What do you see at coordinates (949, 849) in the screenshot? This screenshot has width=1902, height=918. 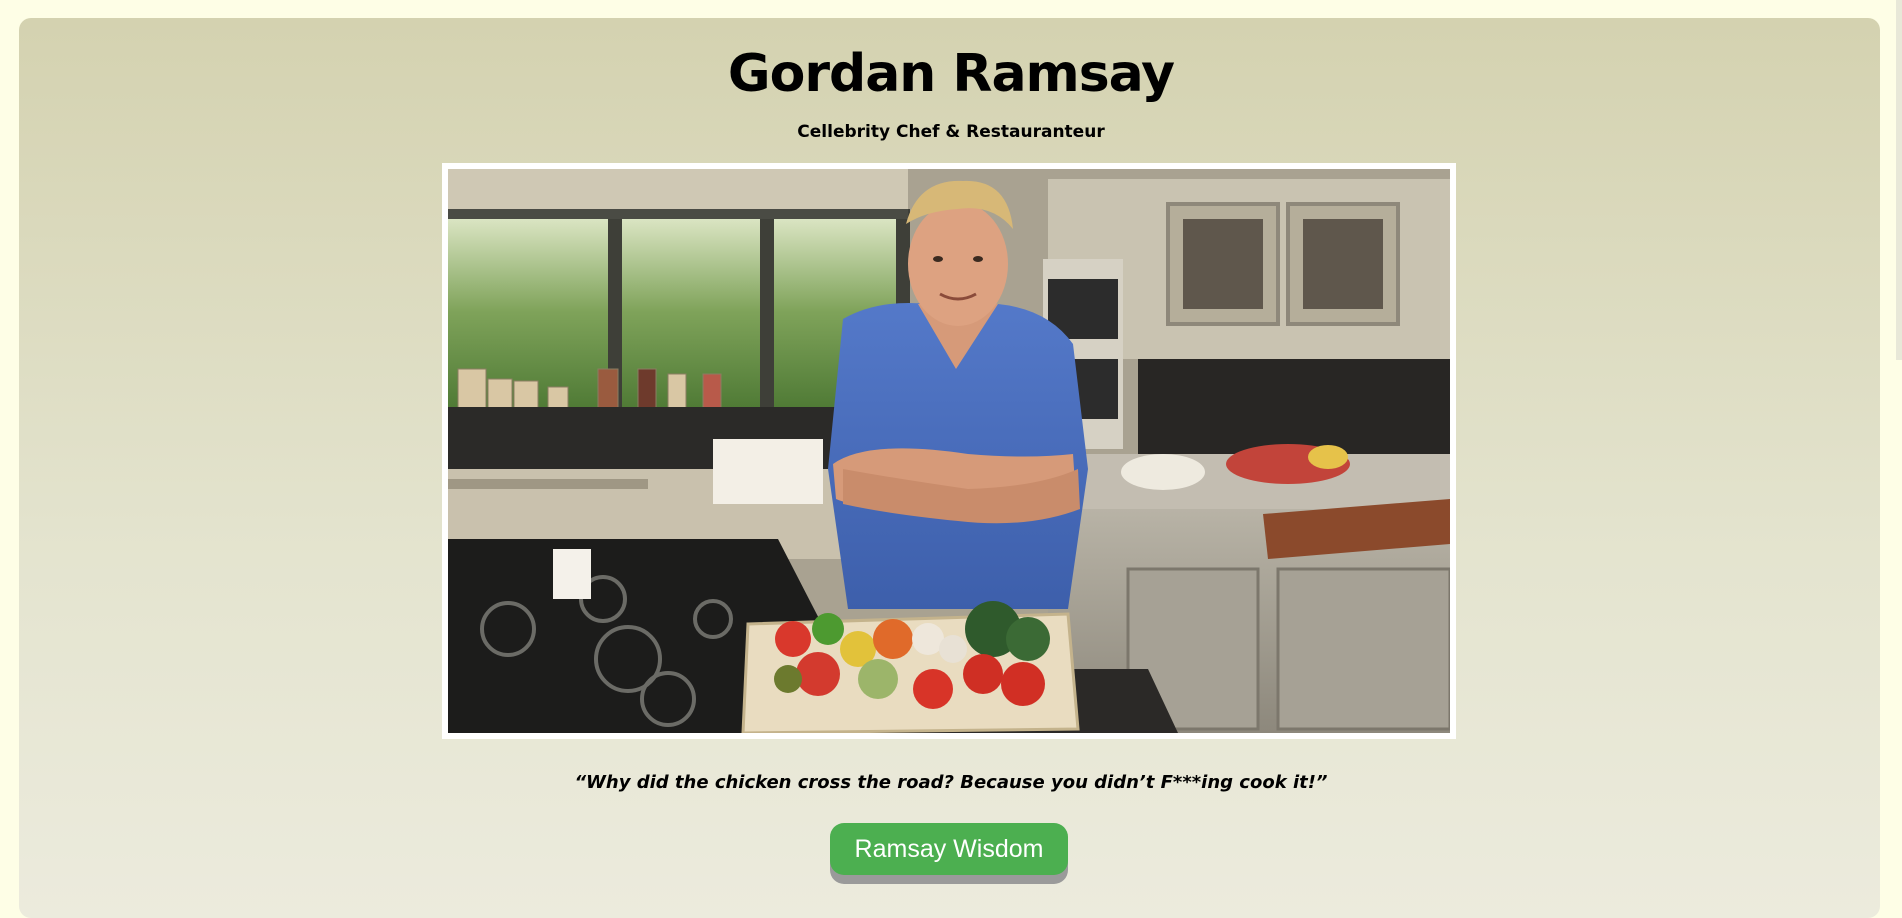 I see `ramsay-wisdom-button: Ramsay Wisdom` at bounding box center [949, 849].